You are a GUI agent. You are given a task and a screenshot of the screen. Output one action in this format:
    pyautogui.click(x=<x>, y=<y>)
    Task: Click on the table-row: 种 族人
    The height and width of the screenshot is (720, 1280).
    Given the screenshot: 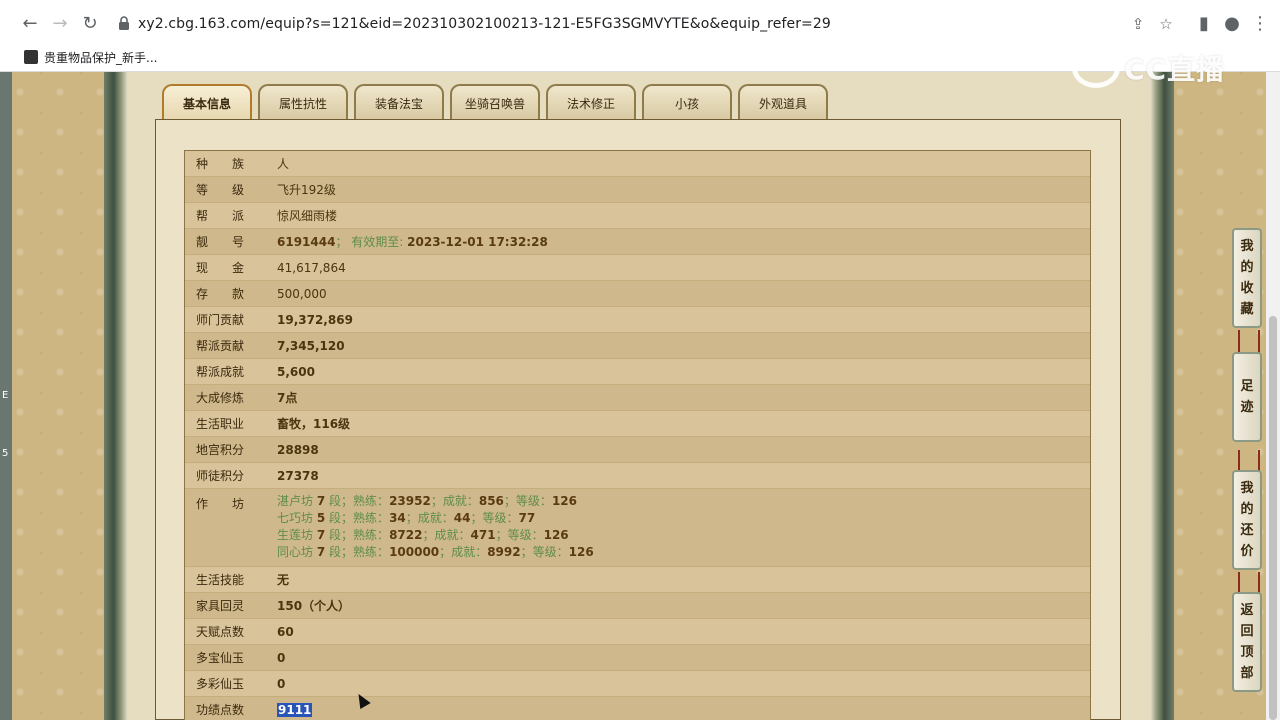 What is the action you would take?
    pyautogui.click(x=637, y=164)
    